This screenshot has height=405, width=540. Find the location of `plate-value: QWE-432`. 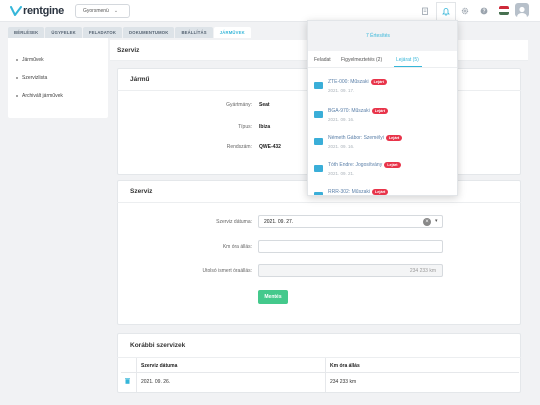

plate-value: QWE-432 is located at coordinates (270, 147).